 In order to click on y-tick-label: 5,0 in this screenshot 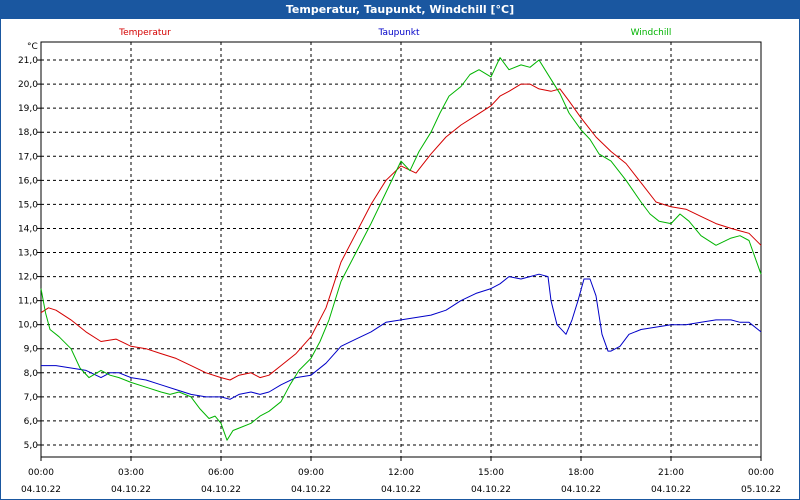, I will do `click(31, 446)`.